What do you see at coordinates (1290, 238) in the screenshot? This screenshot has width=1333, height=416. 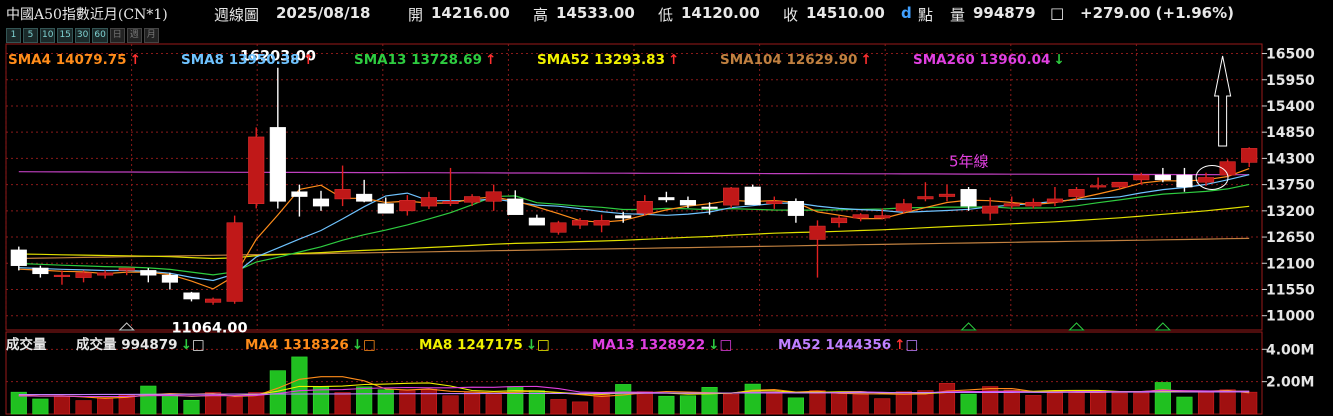 I see `price-axis-label: 12650` at bounding box center [1290, 238].